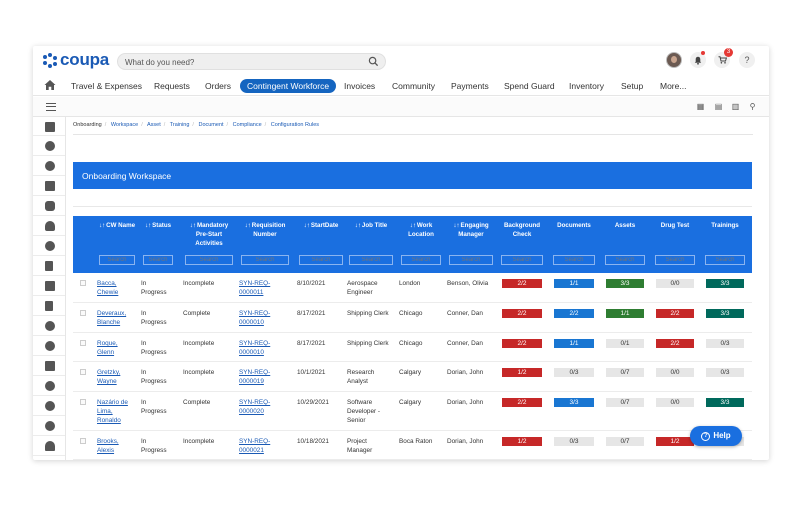  What do you see at coordinates (106, 86) in the screenshot?
I see `nav-travel-expenses: Travel & Expenses` at bounding box center [106, 86].